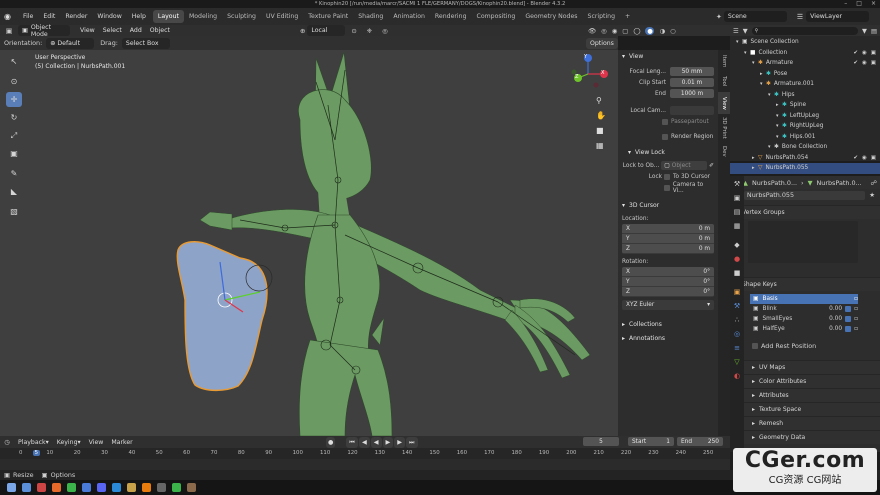 Image resolution: width=880 pixels, height=495 pixels. I want to click on current-frame-field: 5, so click(601, 441).